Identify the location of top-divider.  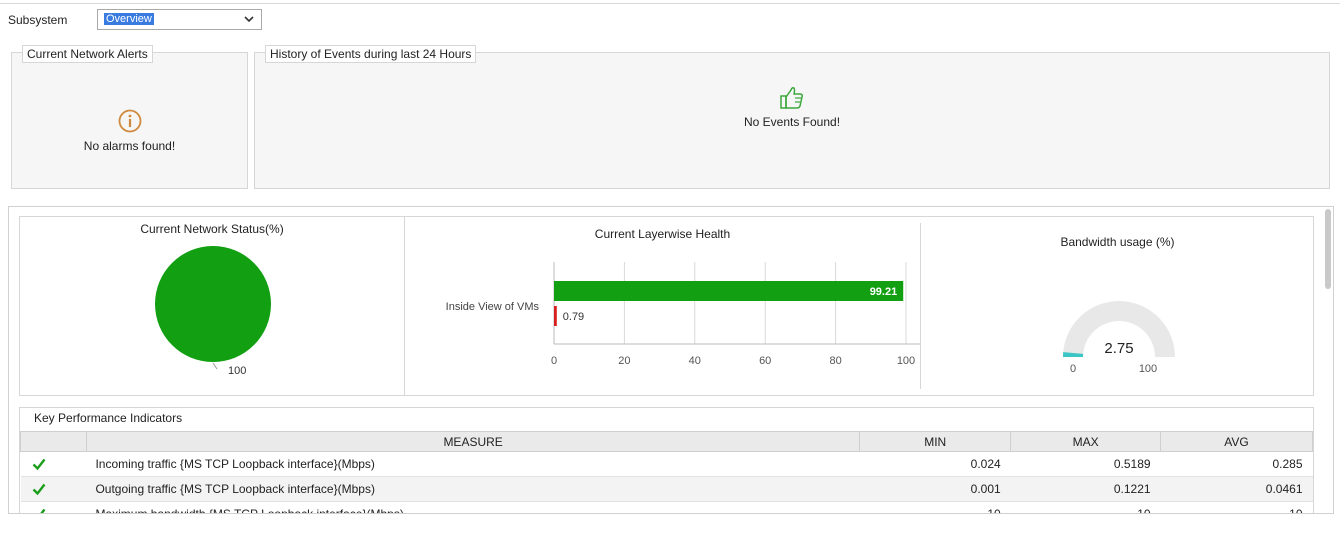
(670, 3).